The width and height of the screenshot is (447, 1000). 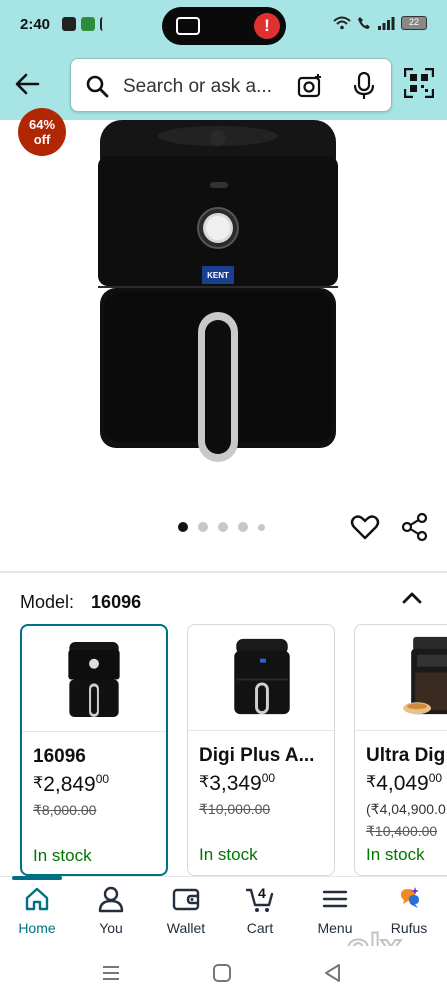 What do you see at coordinates (186, 899) in the screenshot?
I see `wallet-icon` at bounding box center [186, 899].